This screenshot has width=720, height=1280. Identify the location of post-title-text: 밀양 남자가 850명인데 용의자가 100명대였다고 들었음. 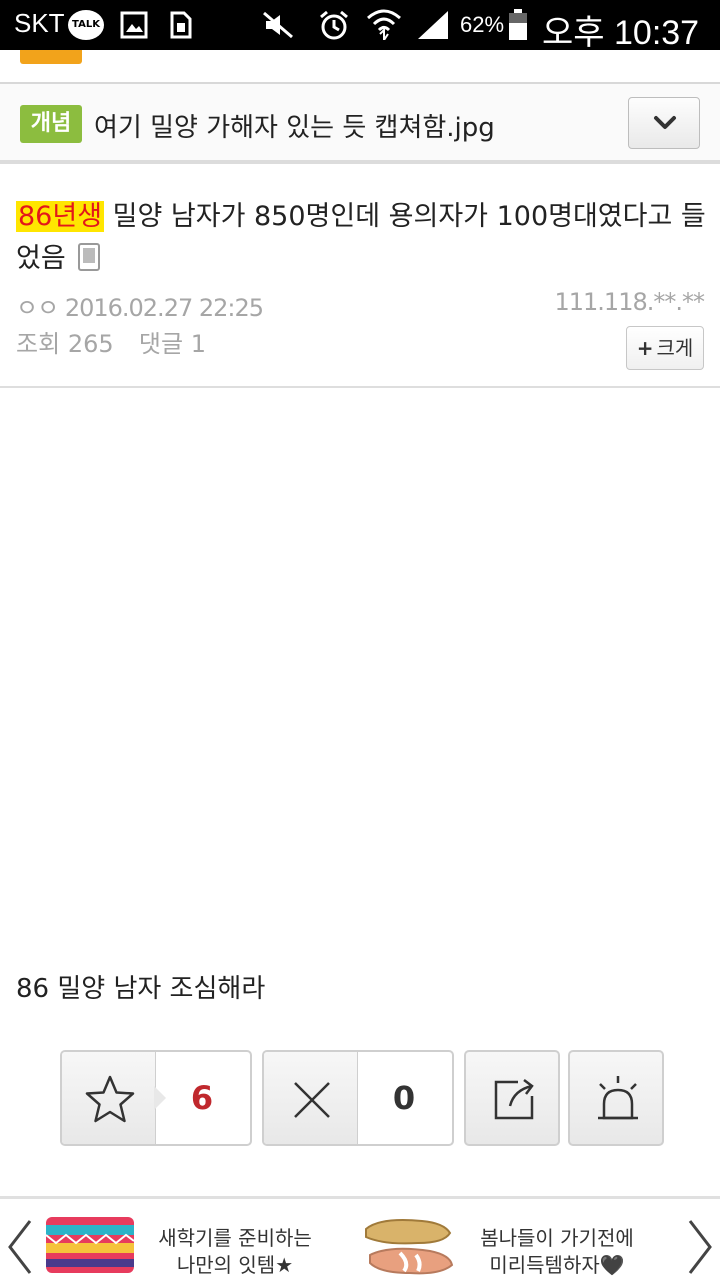
(361, 237).